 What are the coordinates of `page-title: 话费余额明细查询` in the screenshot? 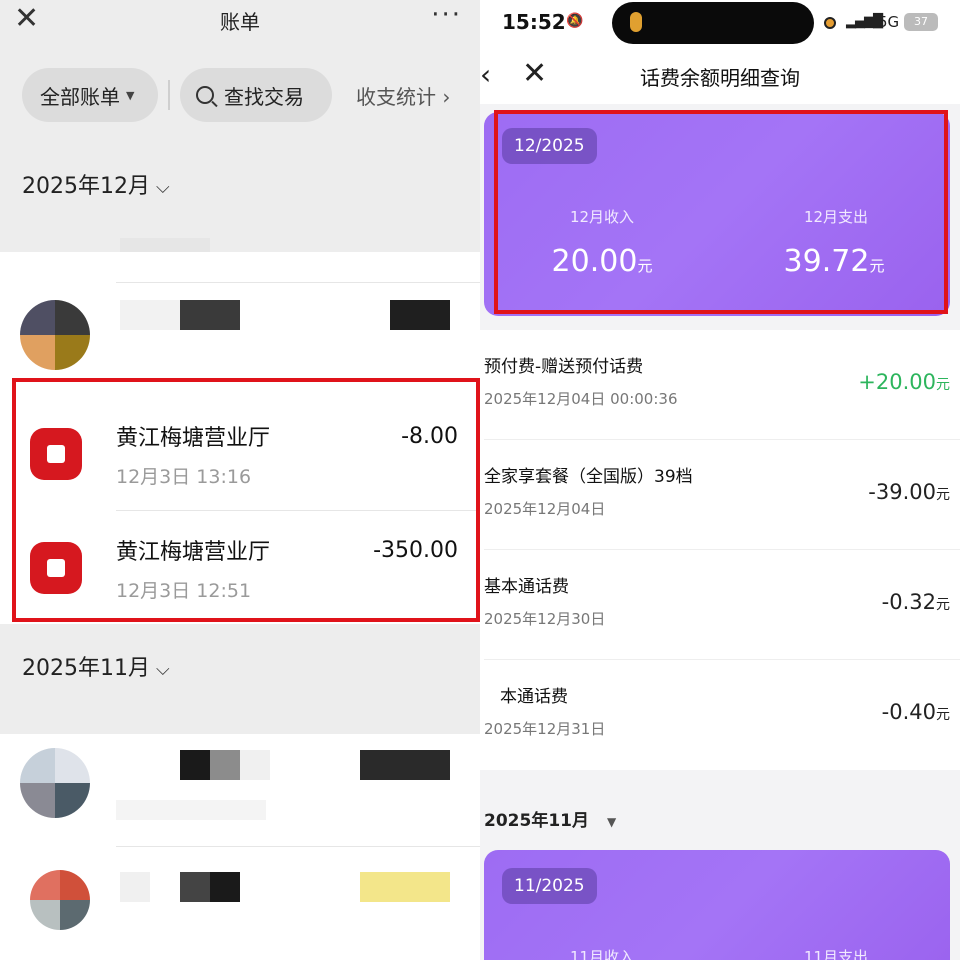 It's located at (720, 78).